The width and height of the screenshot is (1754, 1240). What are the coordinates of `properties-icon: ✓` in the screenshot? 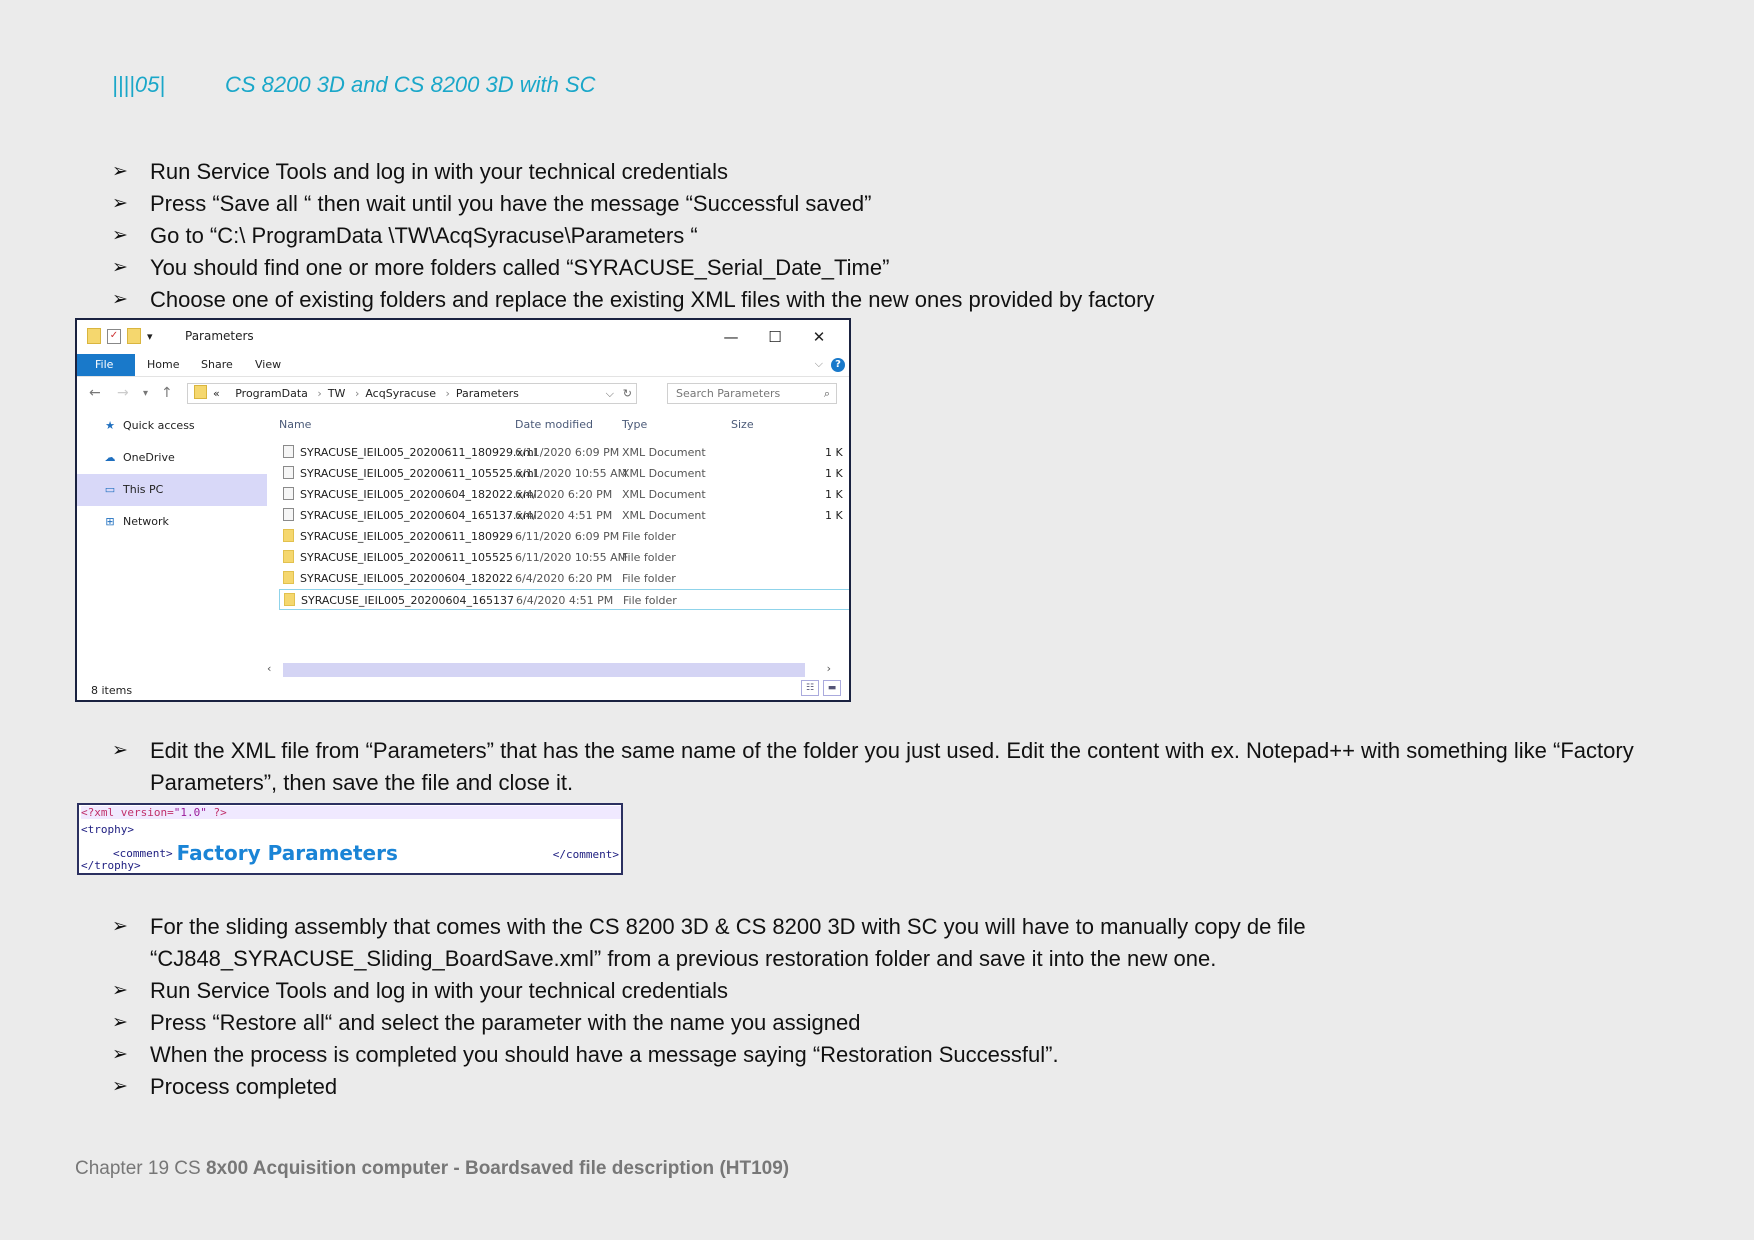 It's located at (114, 336).